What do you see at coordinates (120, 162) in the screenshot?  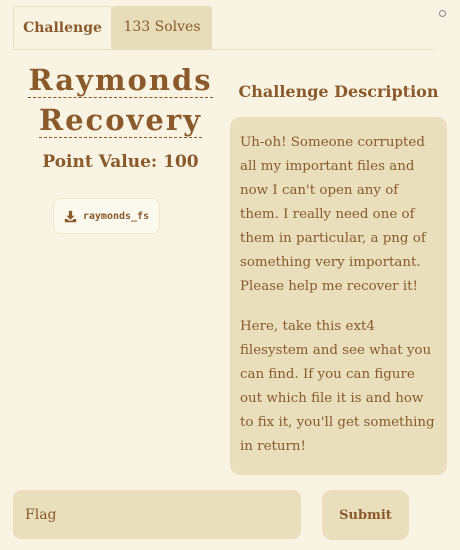 I see `point-value: Point Value: 100` at bounding box center [120, 162].